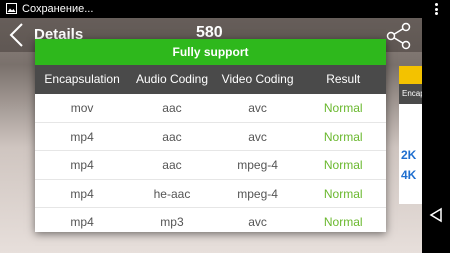 Image resolution: width=450 pixels, height=253 pixels. I want to click on resolution-4k-label: 4K, so click(409, 175).